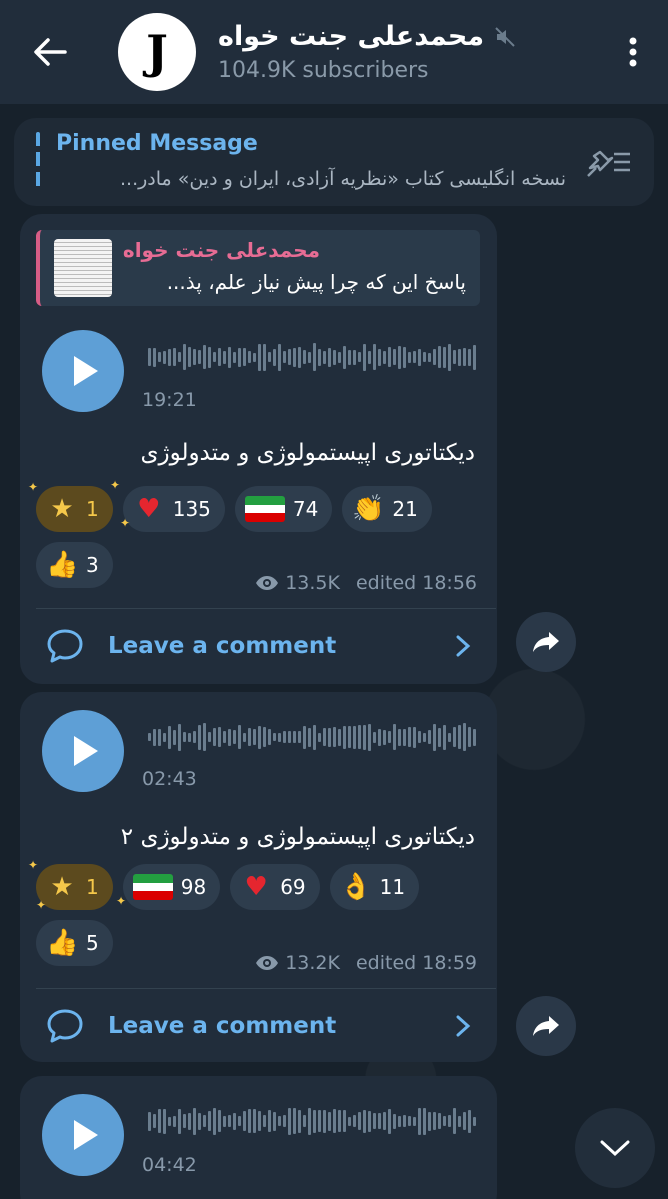 The height and width of the screenshot is (1199, 668). Describe the element at coordinates (305, 509) in the screenshot. I see `reaction-count: 74` at that location.